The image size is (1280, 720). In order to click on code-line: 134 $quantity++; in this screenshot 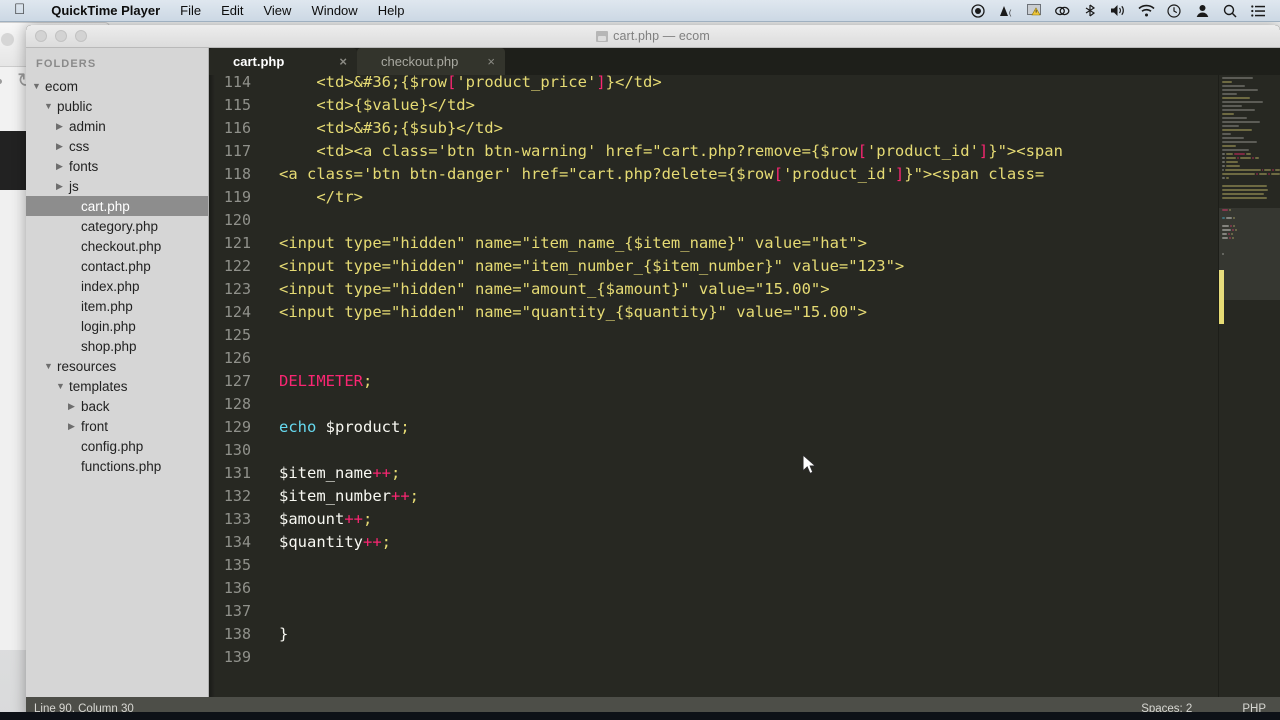, I will do `click(713, 542)`.